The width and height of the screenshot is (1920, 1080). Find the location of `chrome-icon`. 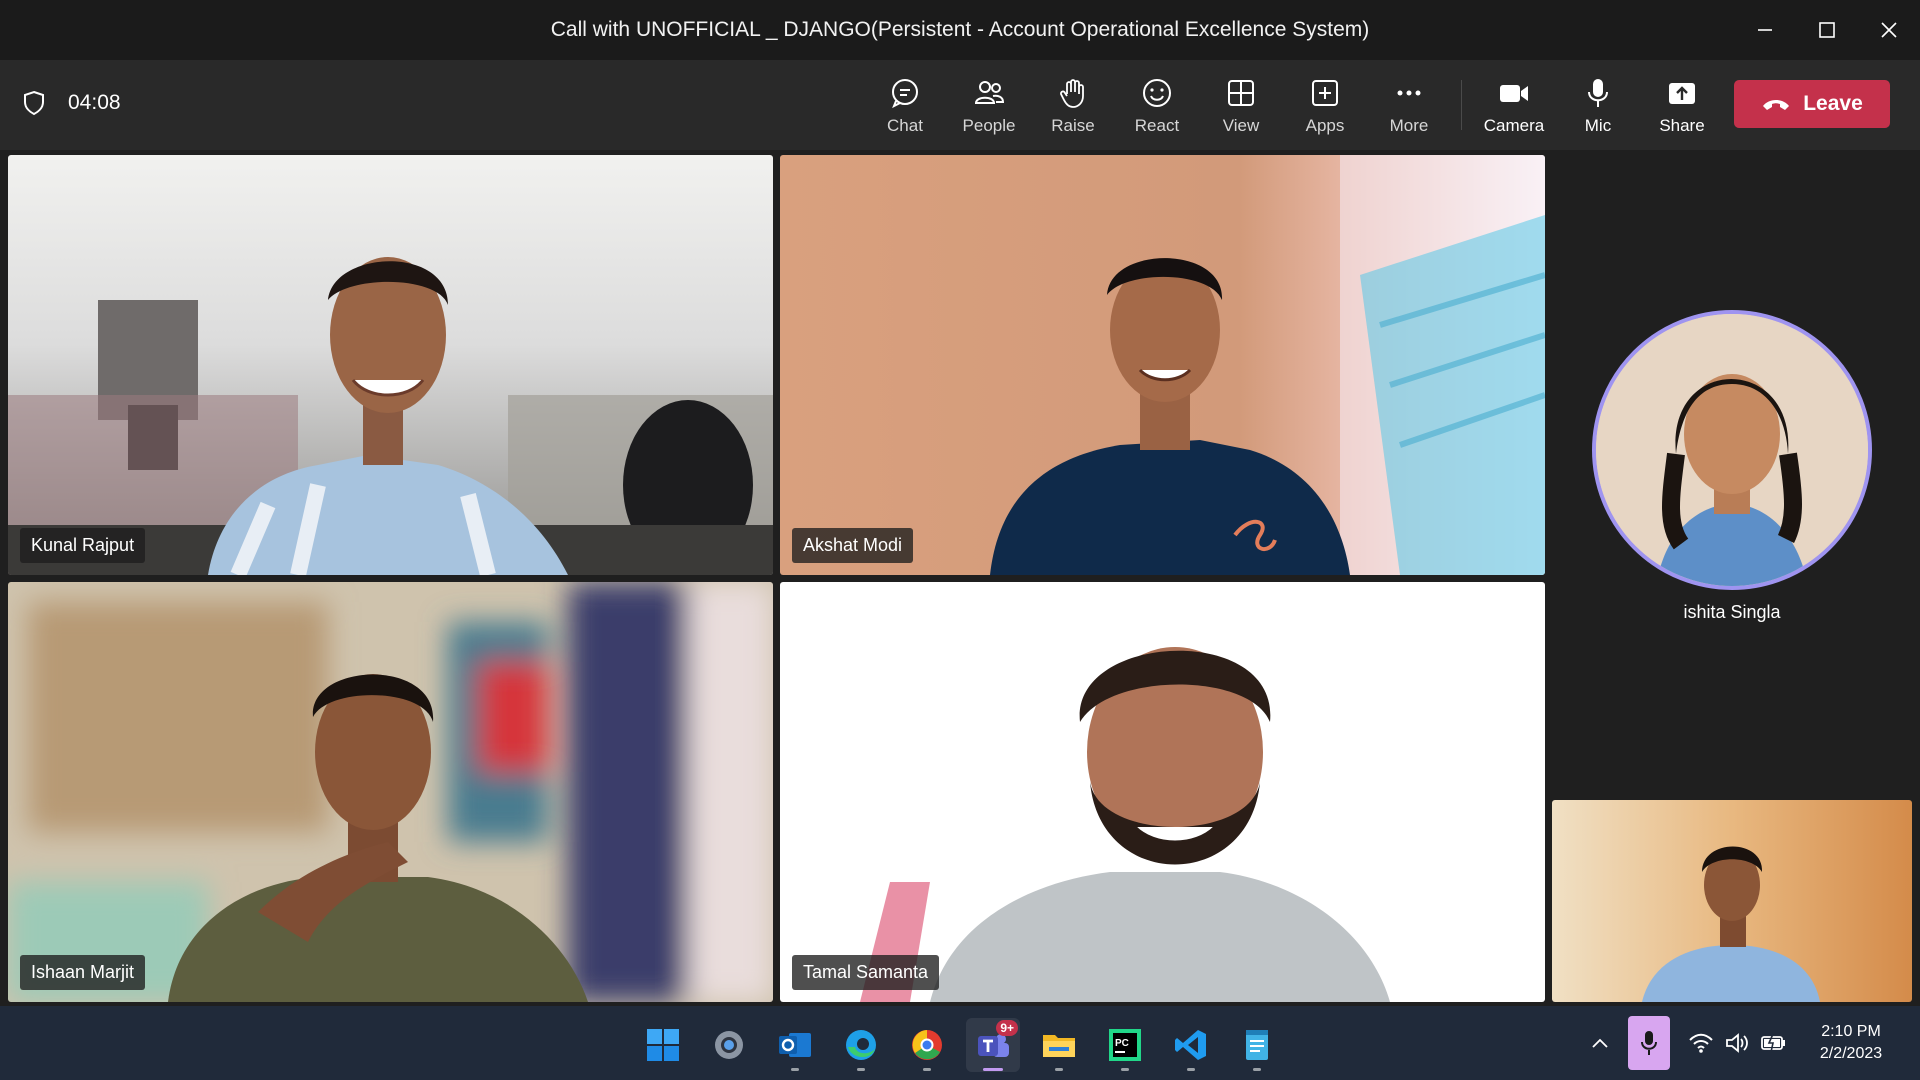

chrome-icon is located at coordinates (927, 1045).